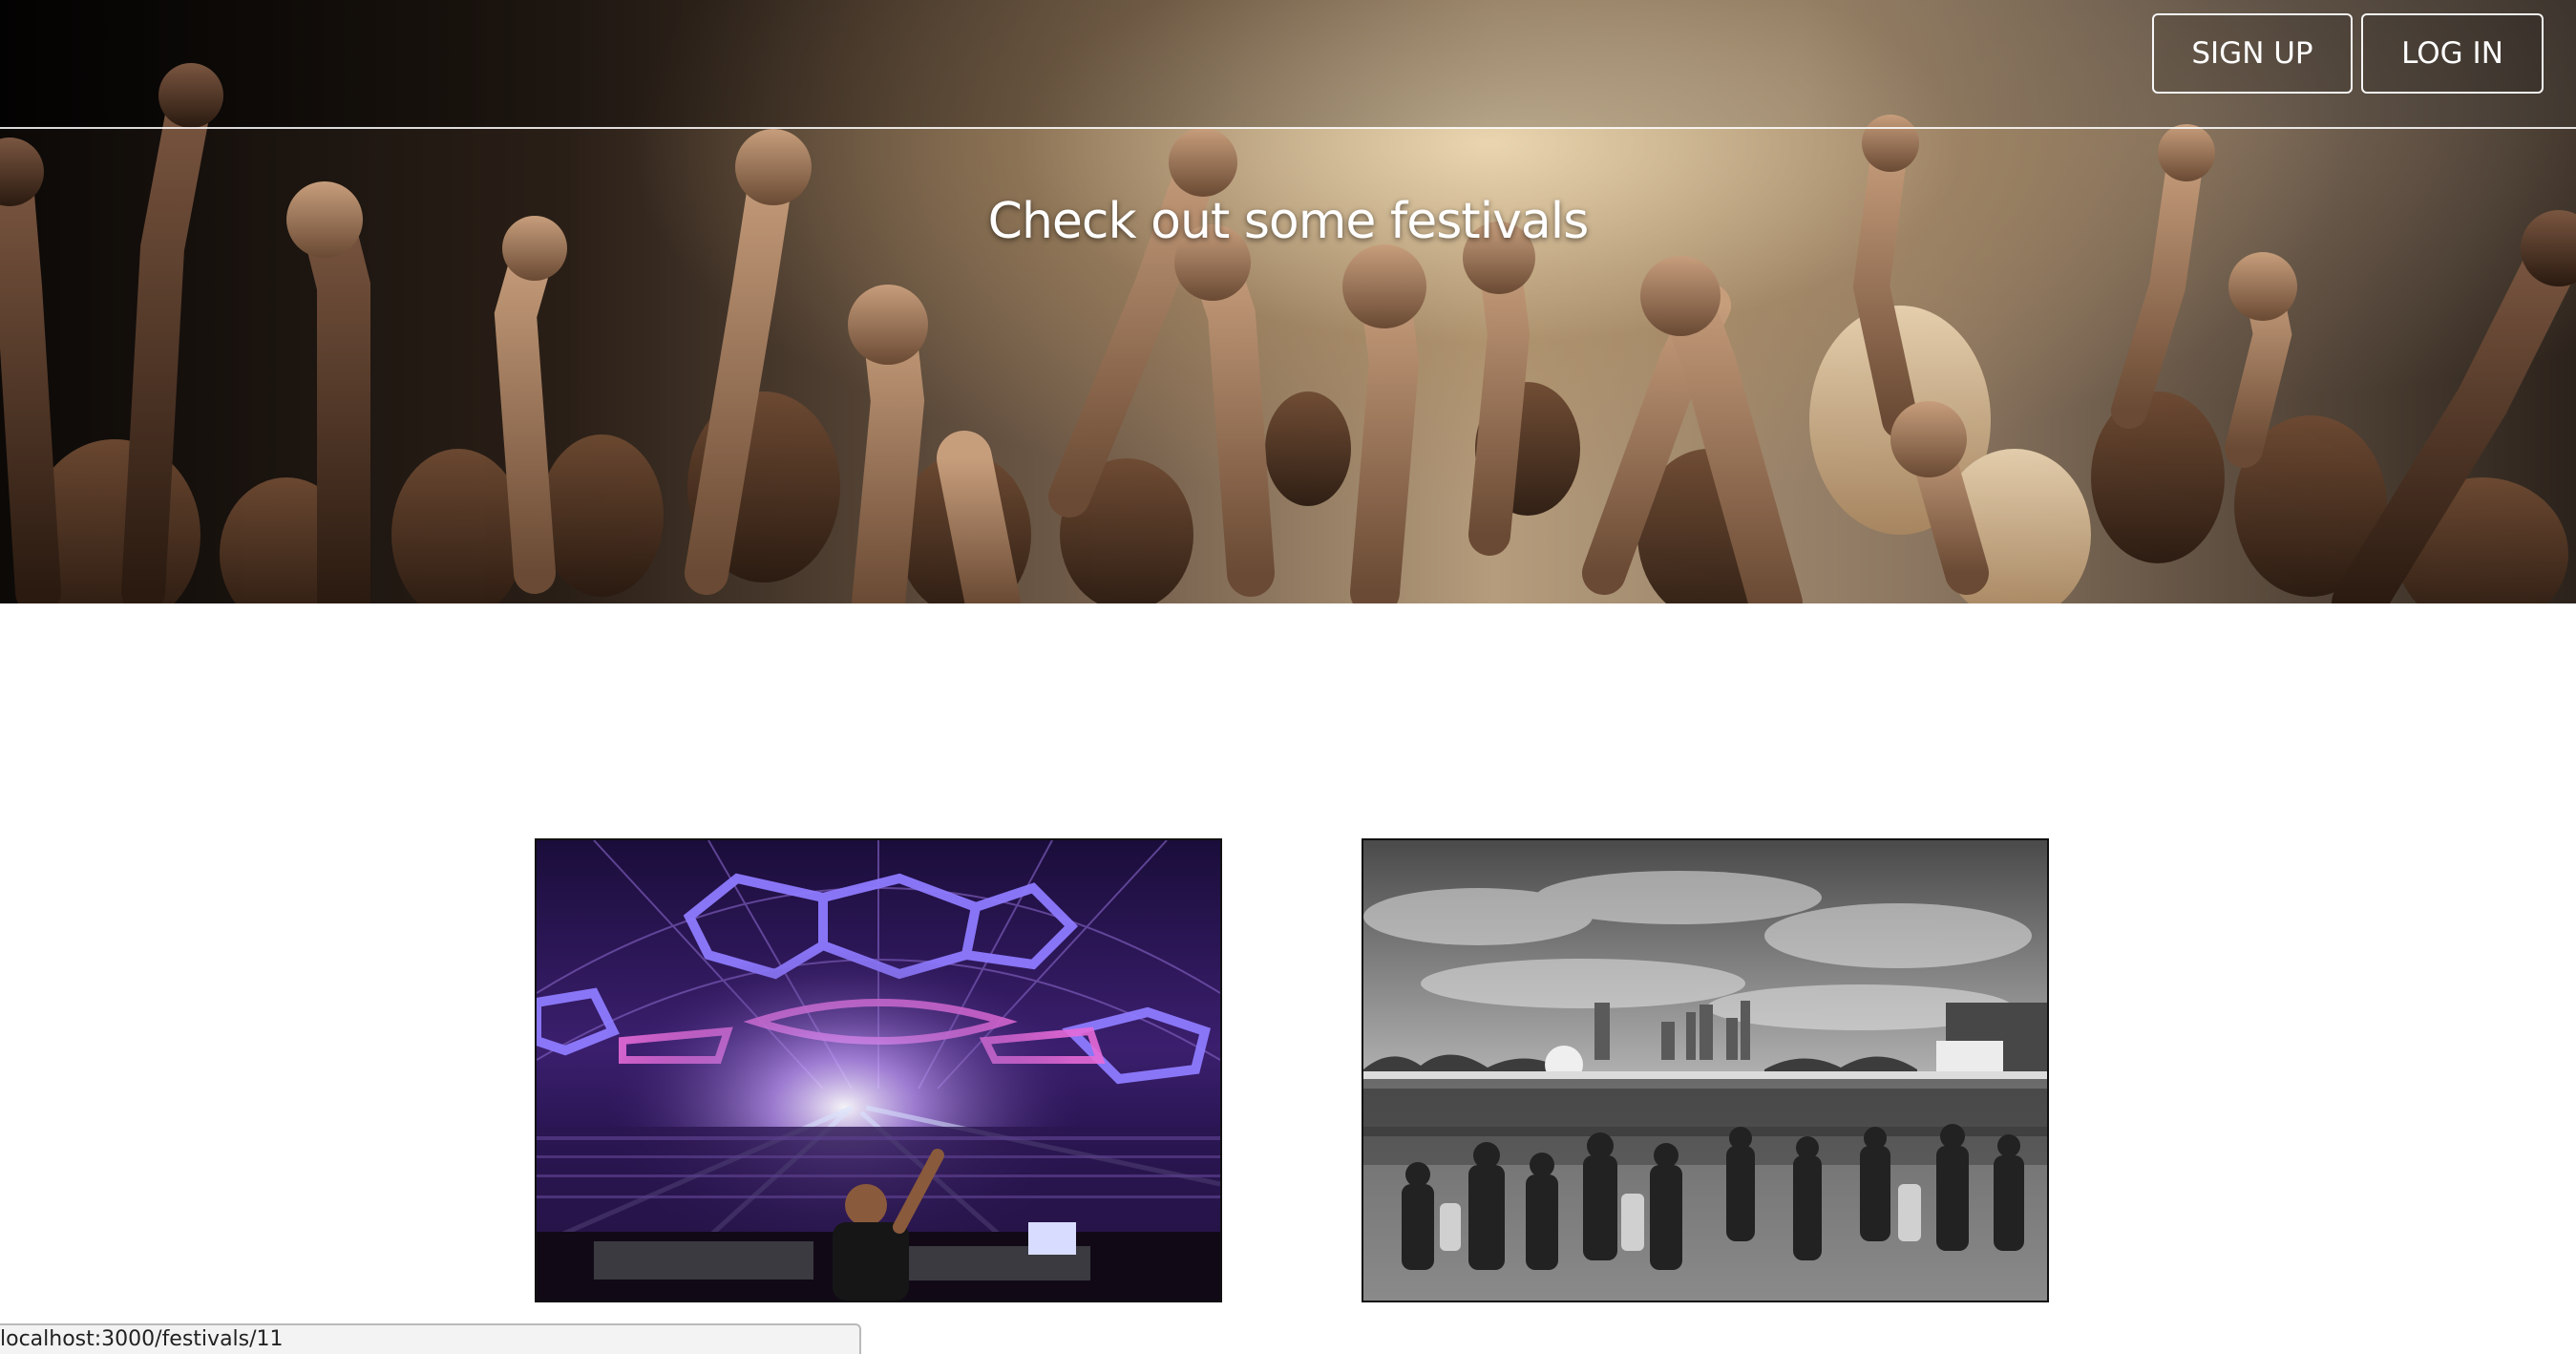 This screenshot has width=2576, height=1354. I want to click on hero-divider, so click(1288, 128).